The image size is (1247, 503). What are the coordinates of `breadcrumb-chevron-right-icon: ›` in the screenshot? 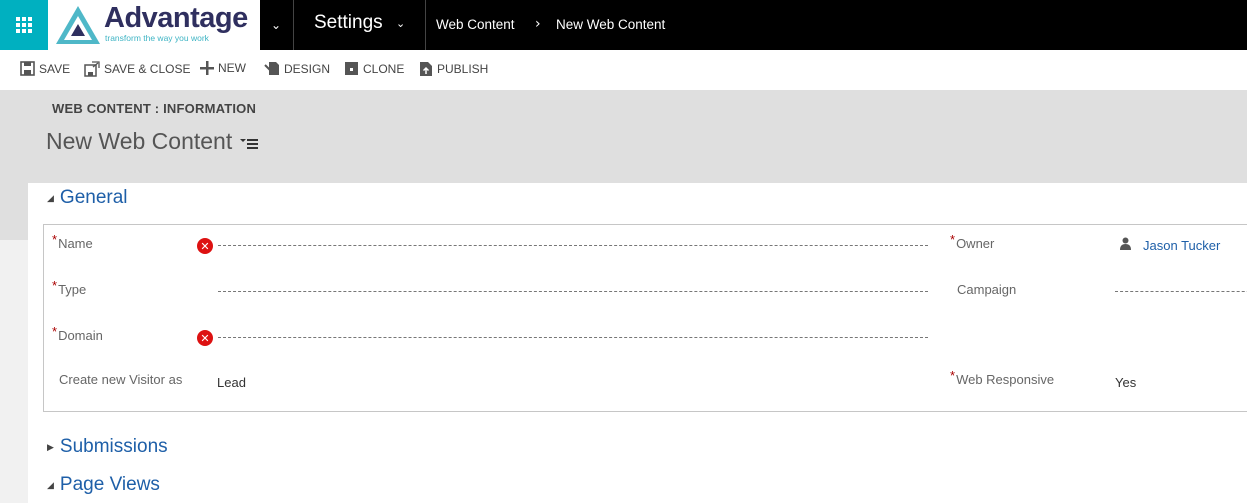 It's located at (538, 24).